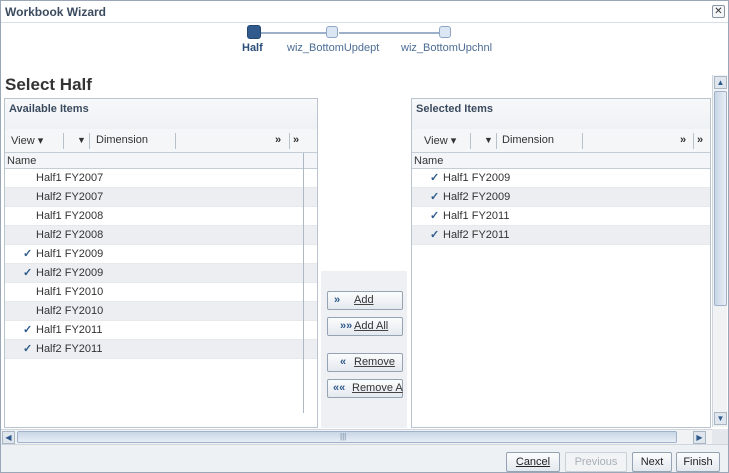  What do you see at coordinates (343, 362) in the screenshot?
I see `move-left-icon: «` at bounding box center [343, 362].